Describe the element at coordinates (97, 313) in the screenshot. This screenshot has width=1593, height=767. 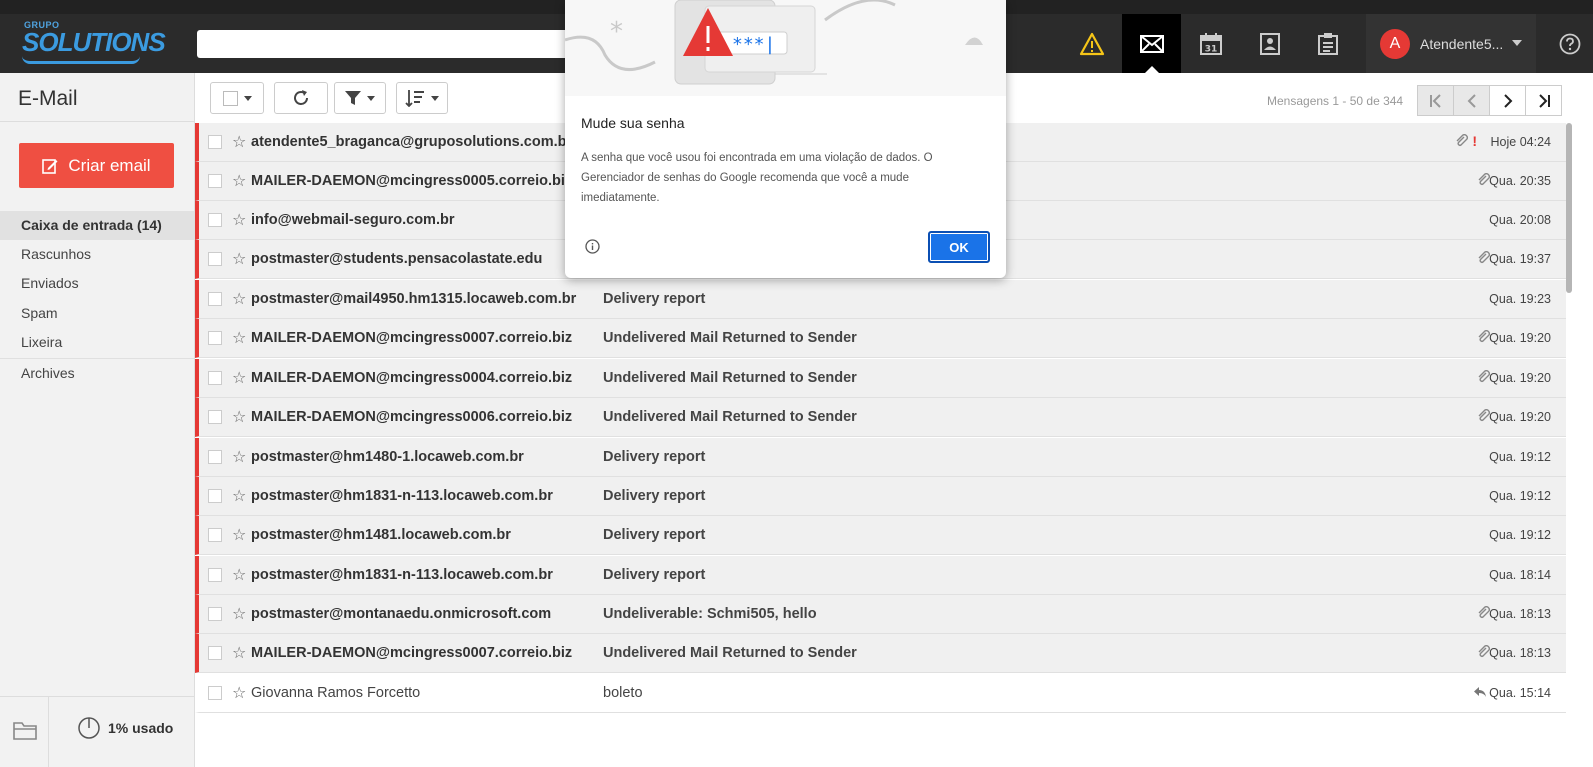
I see `folder-spam: Spam` at that location.